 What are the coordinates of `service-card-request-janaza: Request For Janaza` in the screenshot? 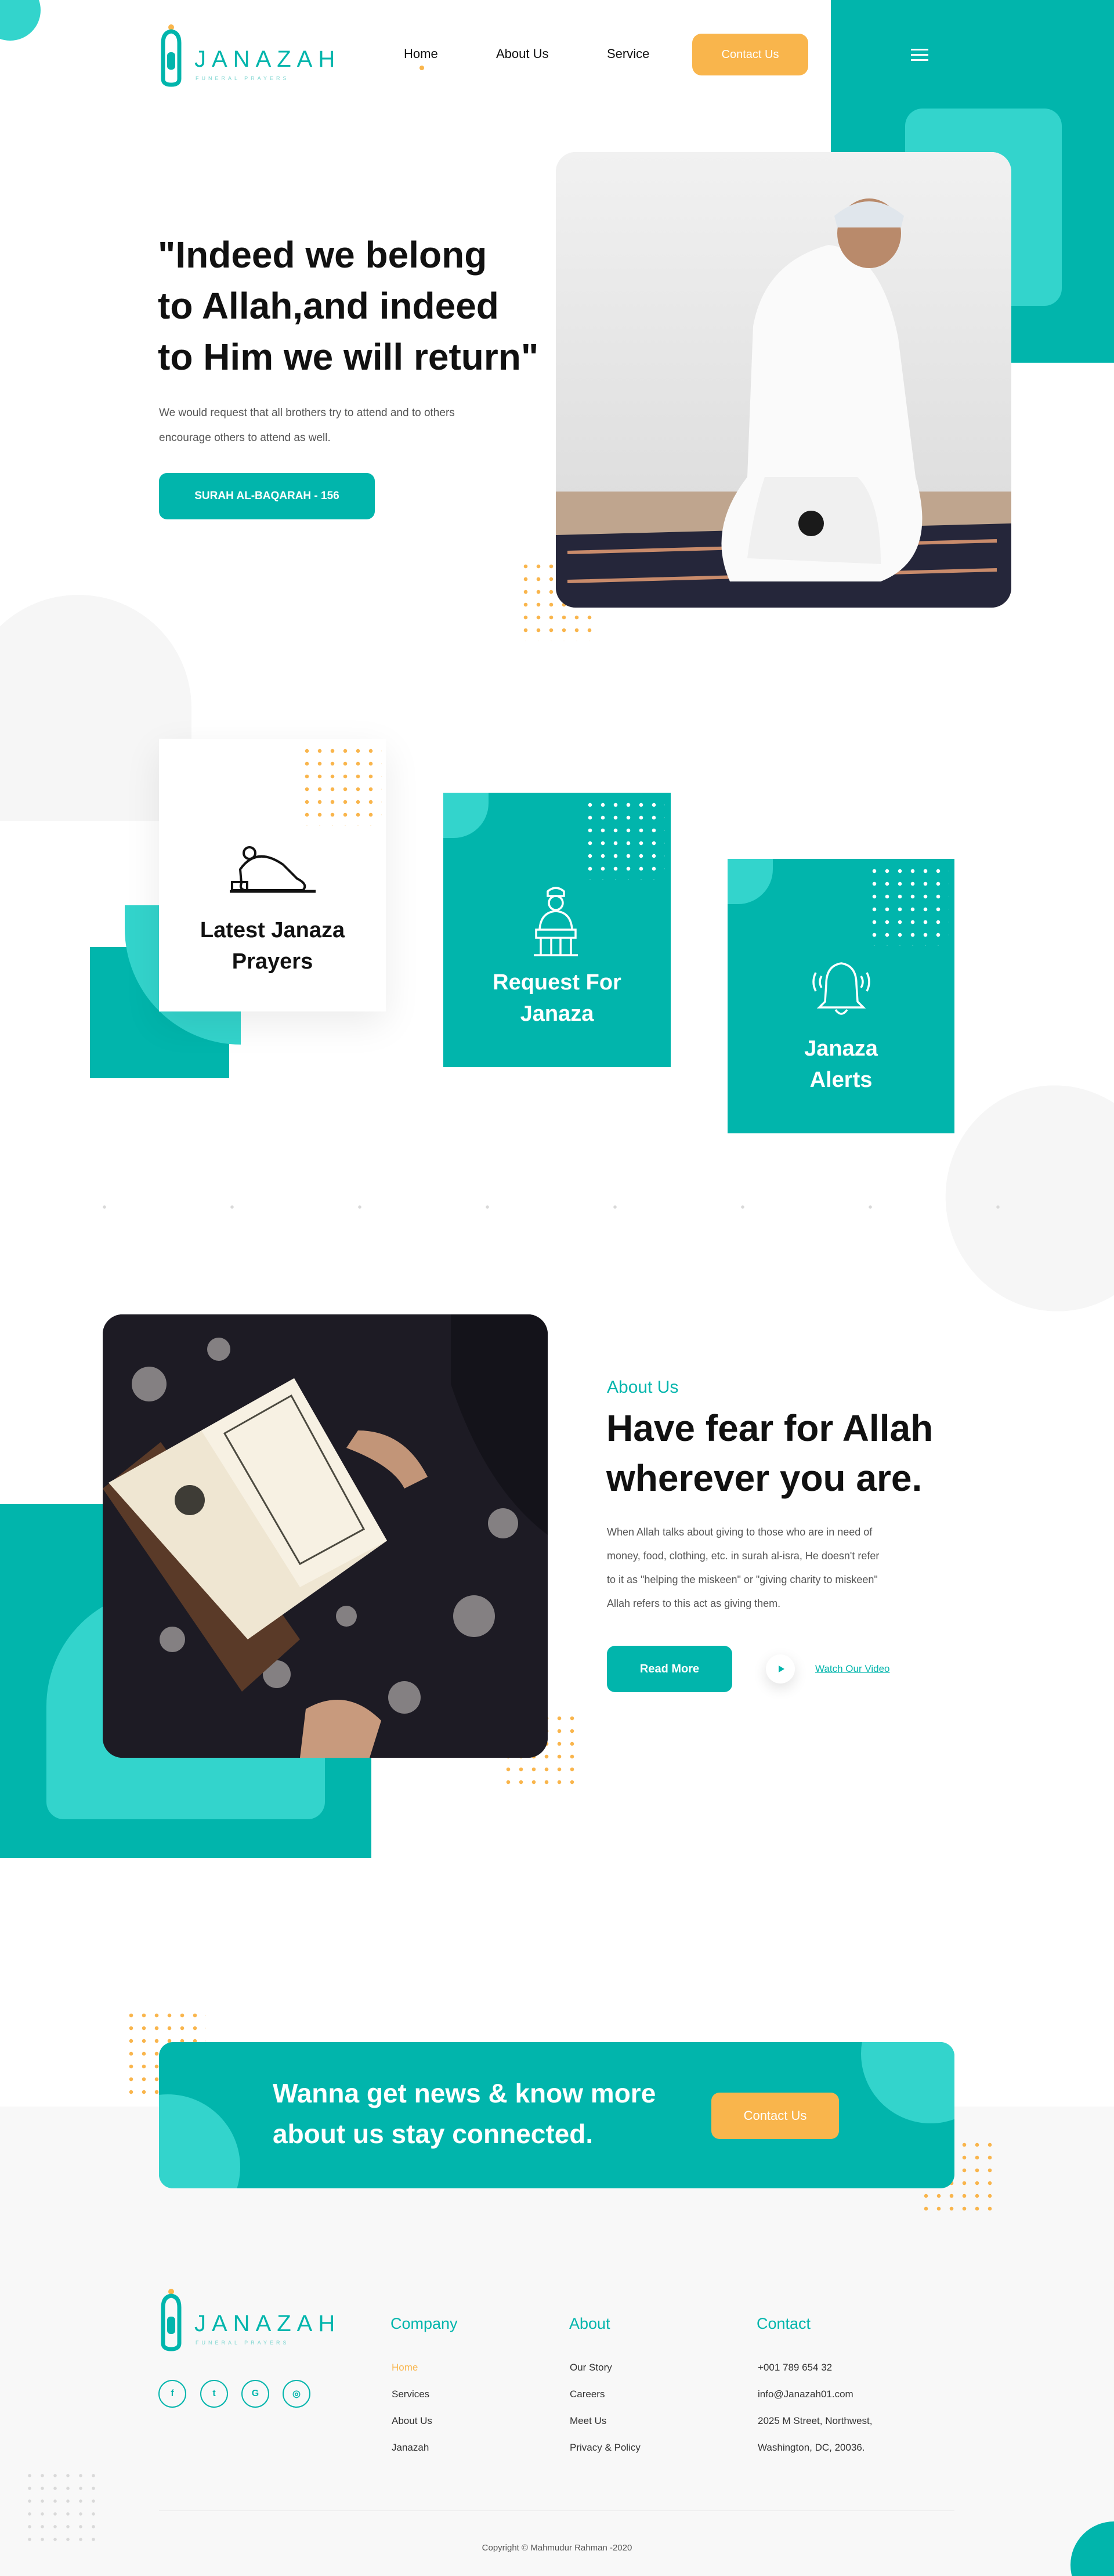 It's located at (557, 930).